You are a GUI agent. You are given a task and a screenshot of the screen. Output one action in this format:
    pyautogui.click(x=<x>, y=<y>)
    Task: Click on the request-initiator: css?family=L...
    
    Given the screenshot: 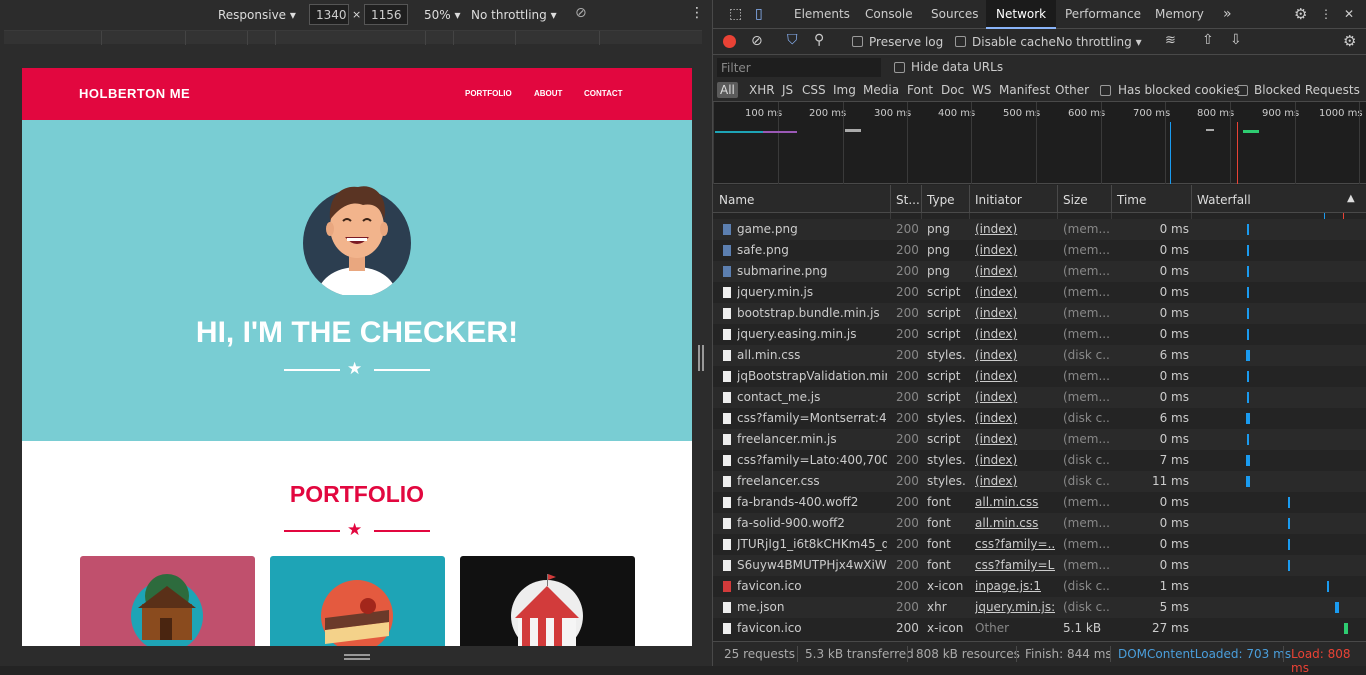 What is the action you would take?
    pyautogui.click(x=1015, y=565)
    